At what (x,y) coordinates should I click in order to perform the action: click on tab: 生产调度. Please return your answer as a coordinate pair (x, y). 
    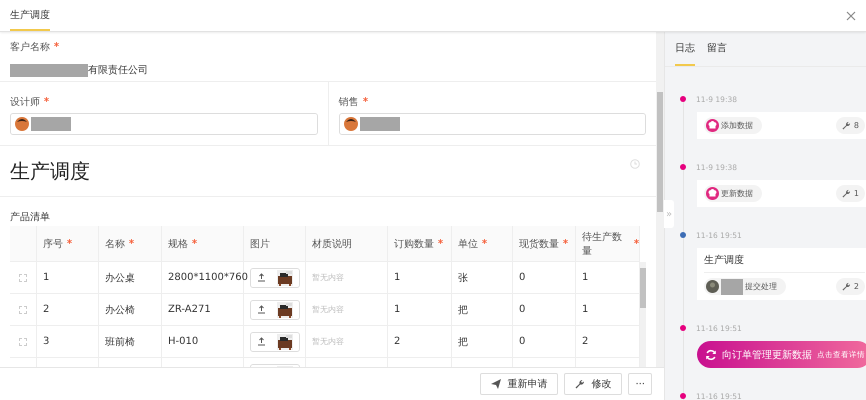
    Looking at the image, I should click on (30, 15).